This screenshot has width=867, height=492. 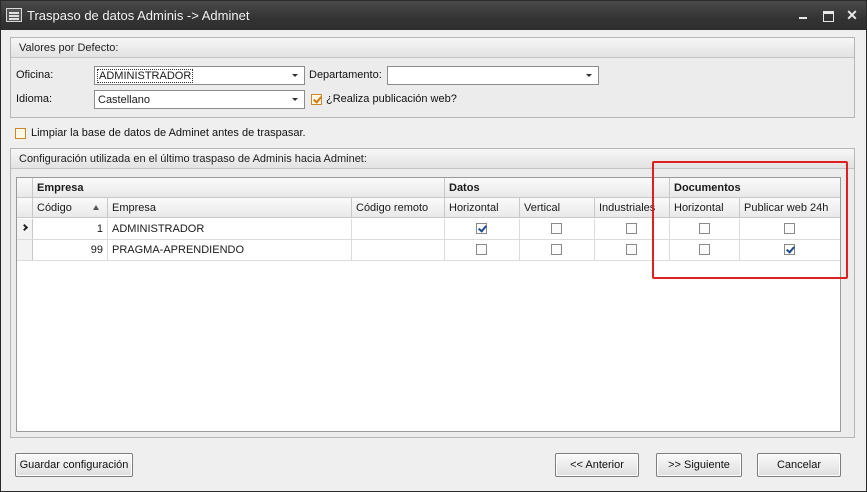 I want to click on table-row: 99 PRAGMA-APRENDIENDO, so click(x=428, y=250).